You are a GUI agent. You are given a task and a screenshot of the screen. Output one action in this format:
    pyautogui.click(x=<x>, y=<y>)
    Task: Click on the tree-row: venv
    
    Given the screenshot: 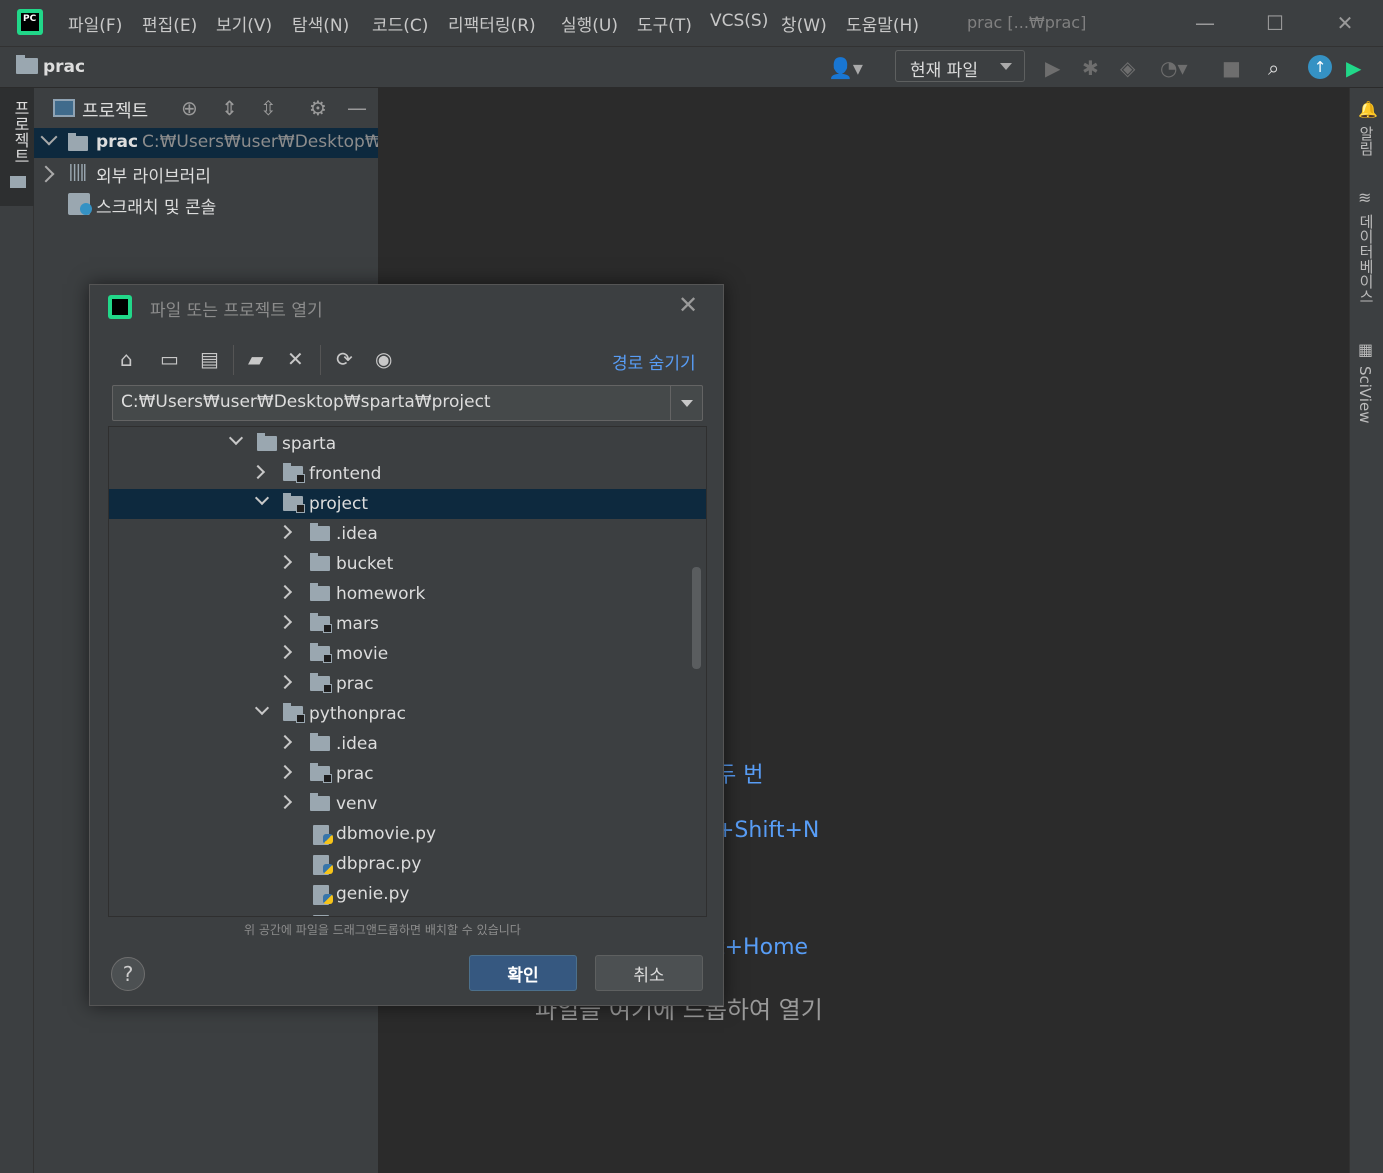 What is the action you would take?
    pyautogui.click(x=407, y=804)
    